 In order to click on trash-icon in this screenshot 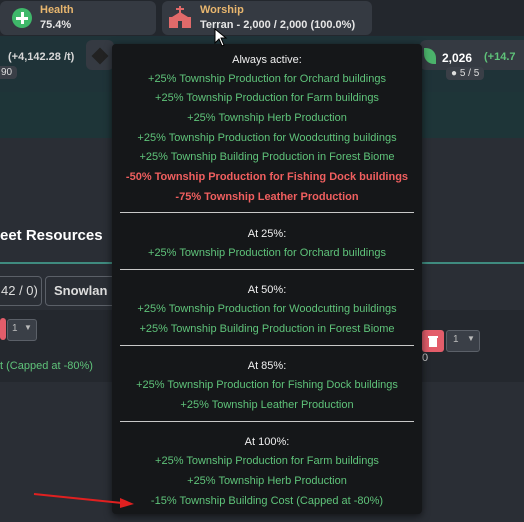, I will do `click(433, 341)`.